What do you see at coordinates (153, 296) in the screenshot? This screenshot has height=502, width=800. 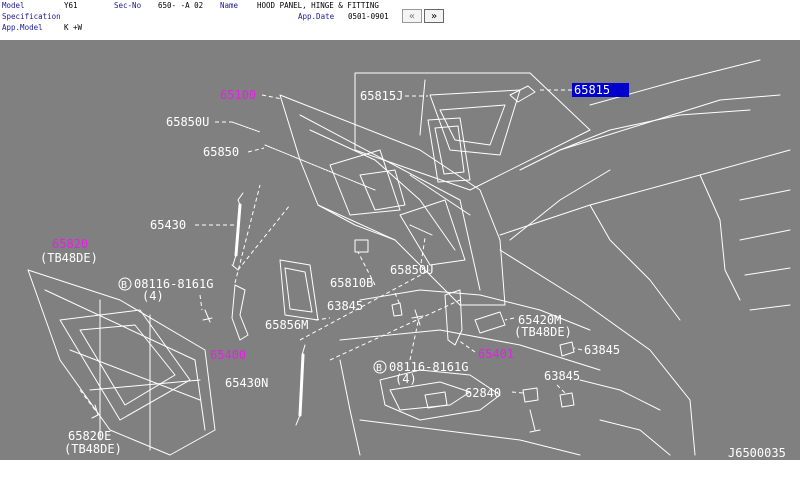 I see `part-08116-a-qty: (4)` at bounding box center [153, 296].